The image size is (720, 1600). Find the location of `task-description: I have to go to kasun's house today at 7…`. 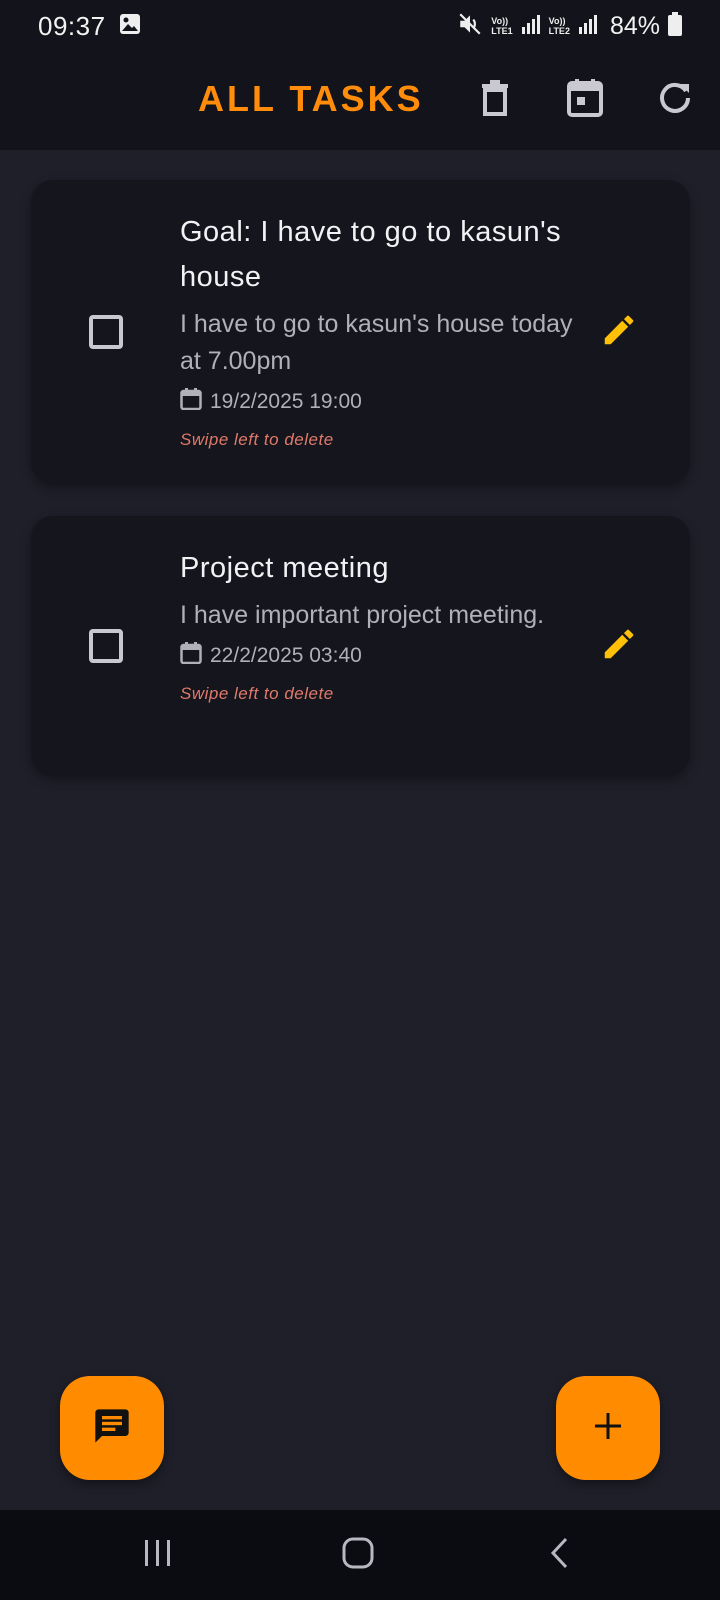

task-description: I have to go to kasun's house today at 7… is located at coordinates (376, 342).